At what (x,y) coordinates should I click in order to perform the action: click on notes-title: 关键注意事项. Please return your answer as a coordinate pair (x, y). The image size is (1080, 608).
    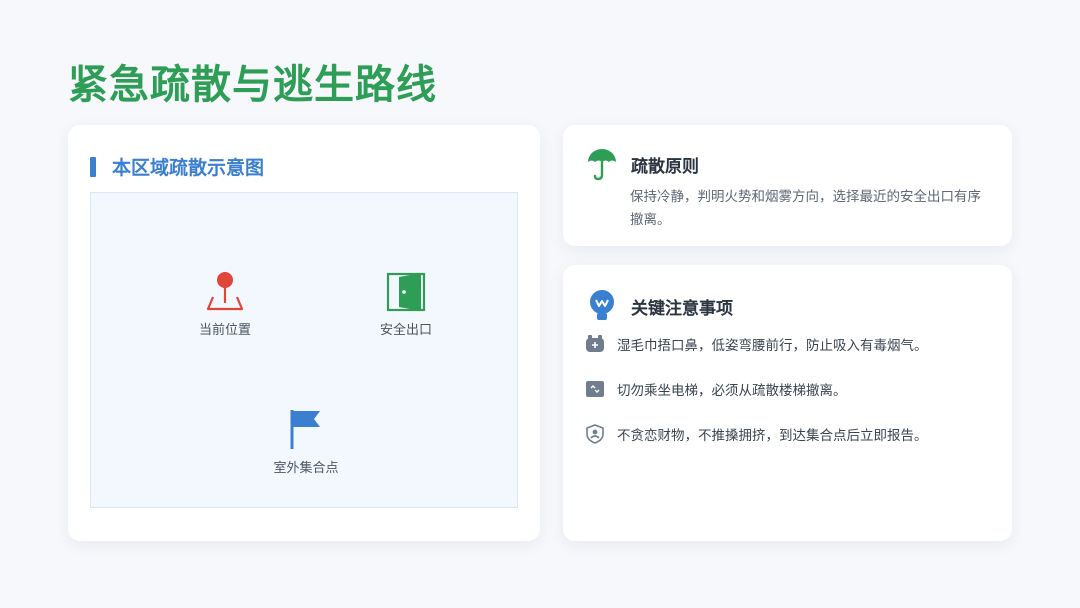
    Looking at the image, I should click on (682, 308).